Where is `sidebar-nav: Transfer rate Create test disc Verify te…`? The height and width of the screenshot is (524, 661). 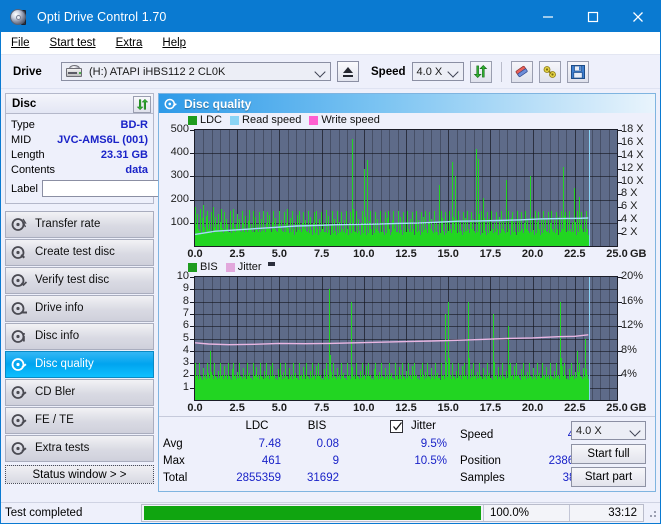 sidebar-nav: Transfer rate Create test disc Verify te… is located at coordinates (79, 336).